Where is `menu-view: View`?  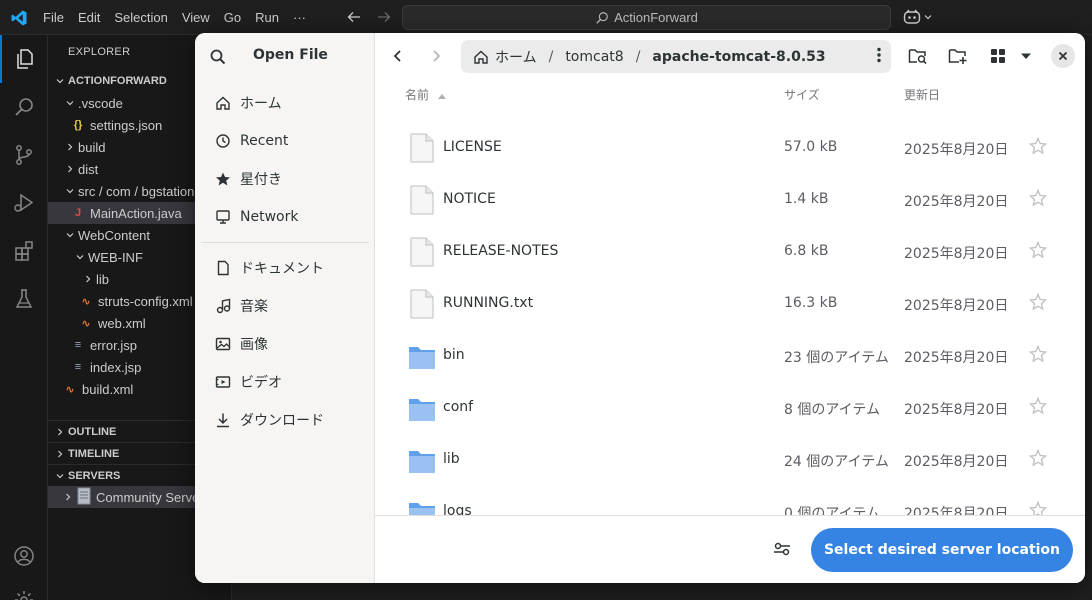 menu-view: View is located at coordinates (196, 17).